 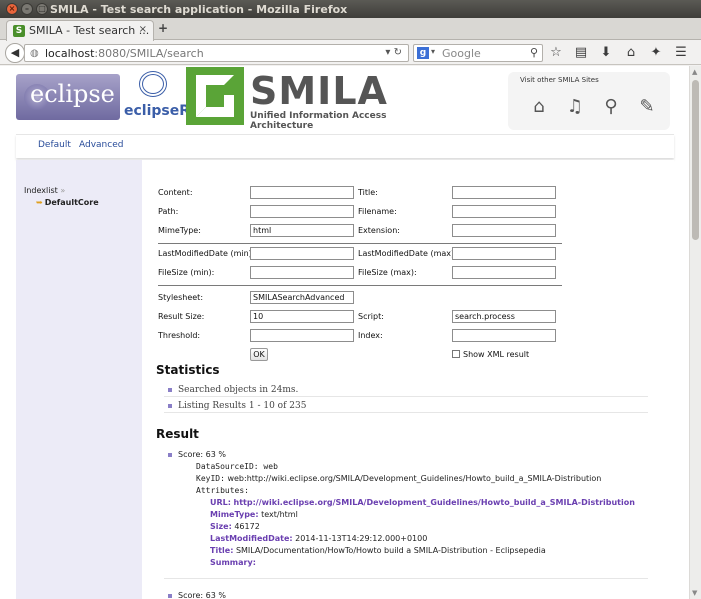 I want to click on result-divider, so click(x=406, y=578).